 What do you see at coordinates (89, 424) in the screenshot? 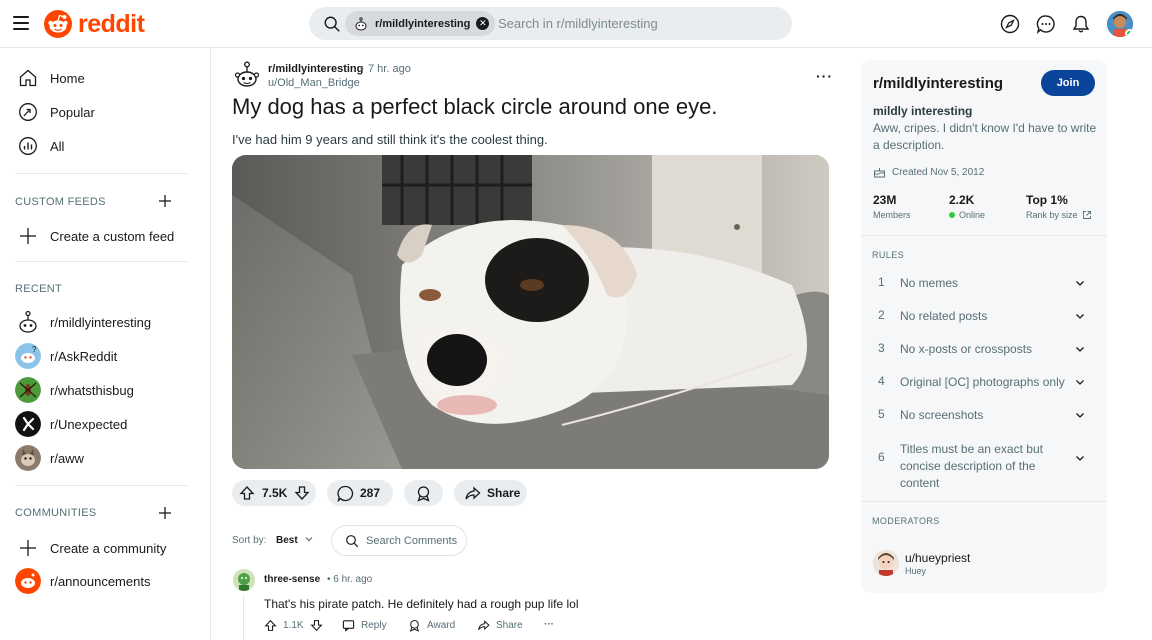
I see `recent-item-label: r/Unexpected` at bounding box center [89, 424].